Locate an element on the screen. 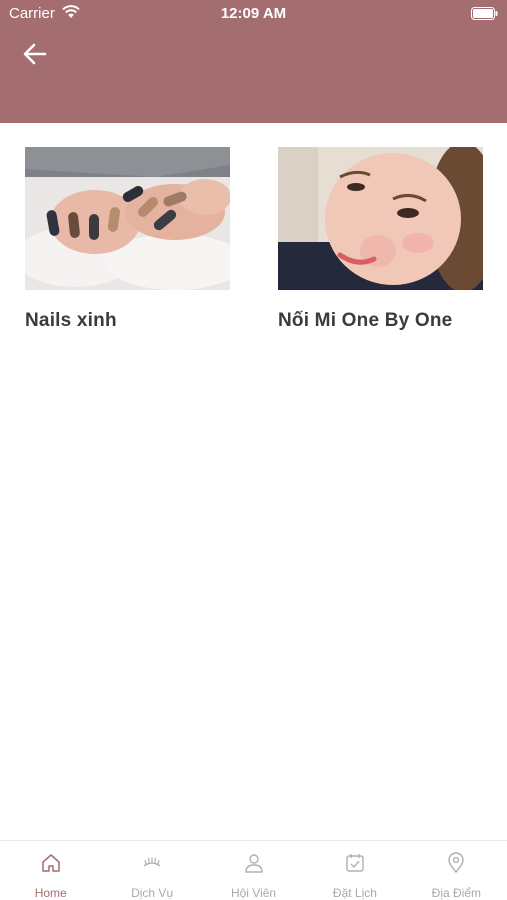  eyelash-portrait-photo is located at coordinates (380, 218).